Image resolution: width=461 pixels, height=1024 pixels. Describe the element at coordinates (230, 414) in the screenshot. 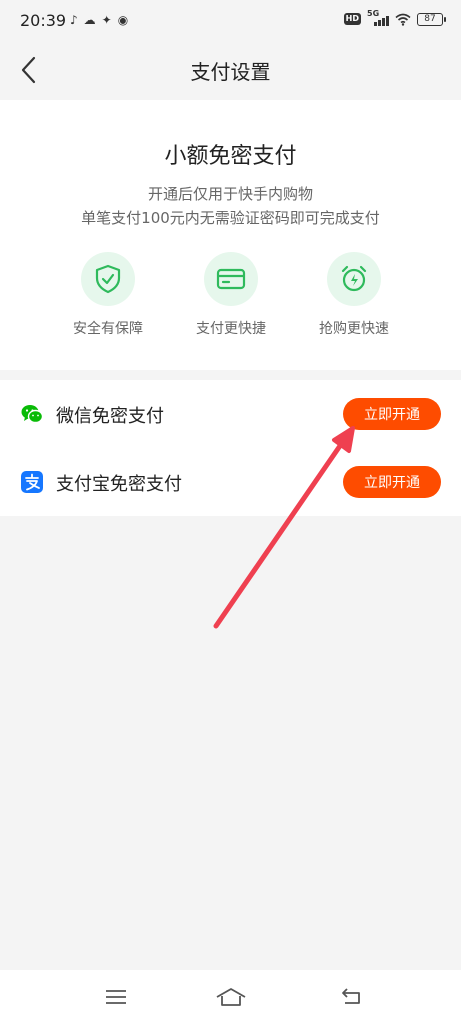

I see `payment-row-wechat: 微信免密支付 立即开通` at that location.